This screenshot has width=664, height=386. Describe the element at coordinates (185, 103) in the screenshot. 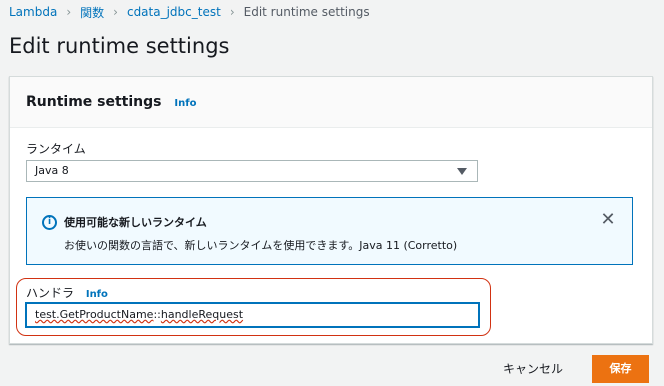

I see `runtime-info-link: Info` at that location.